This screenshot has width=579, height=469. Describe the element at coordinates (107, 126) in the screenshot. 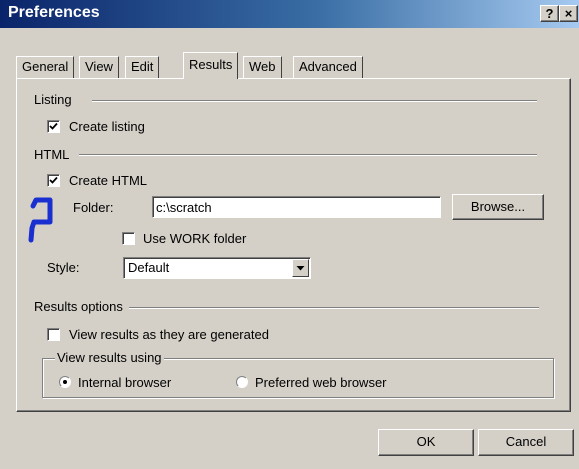

I see `create-listing-label: Create listing` at that location.